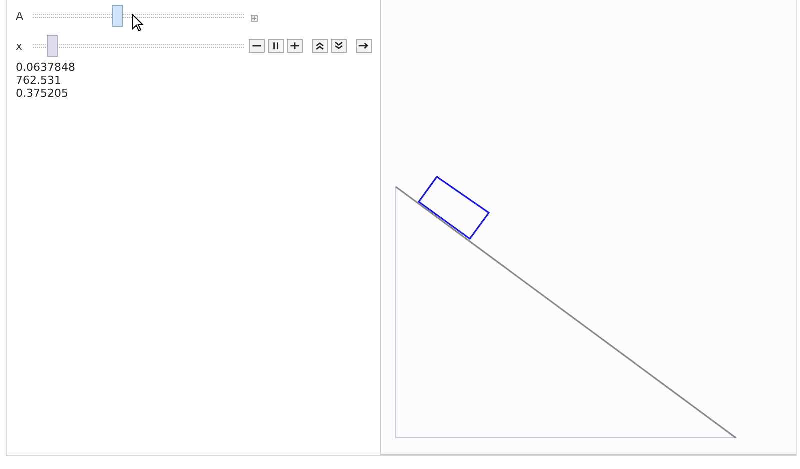  I want to click on arrow-right-button, so click(364, 46).